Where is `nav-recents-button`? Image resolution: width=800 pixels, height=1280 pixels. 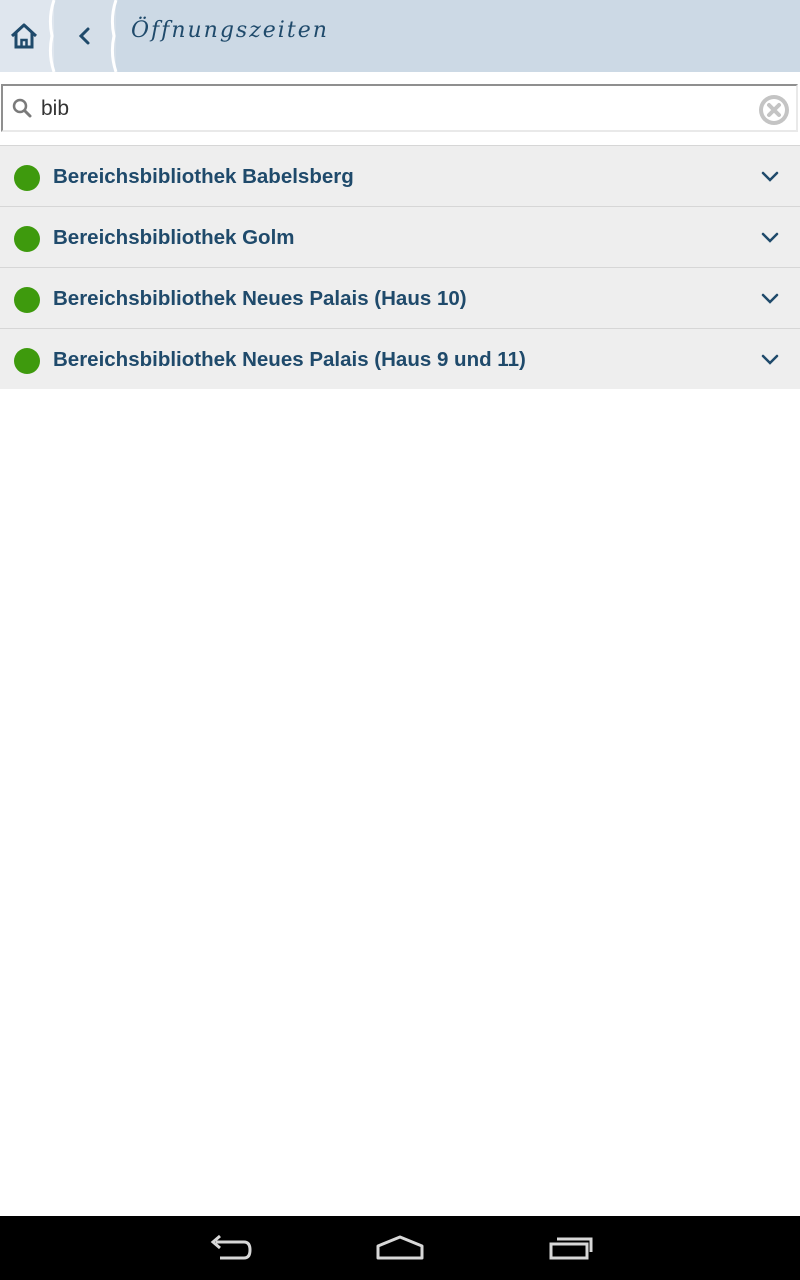
nav-recents-button is located at coordinates (571, 1248).